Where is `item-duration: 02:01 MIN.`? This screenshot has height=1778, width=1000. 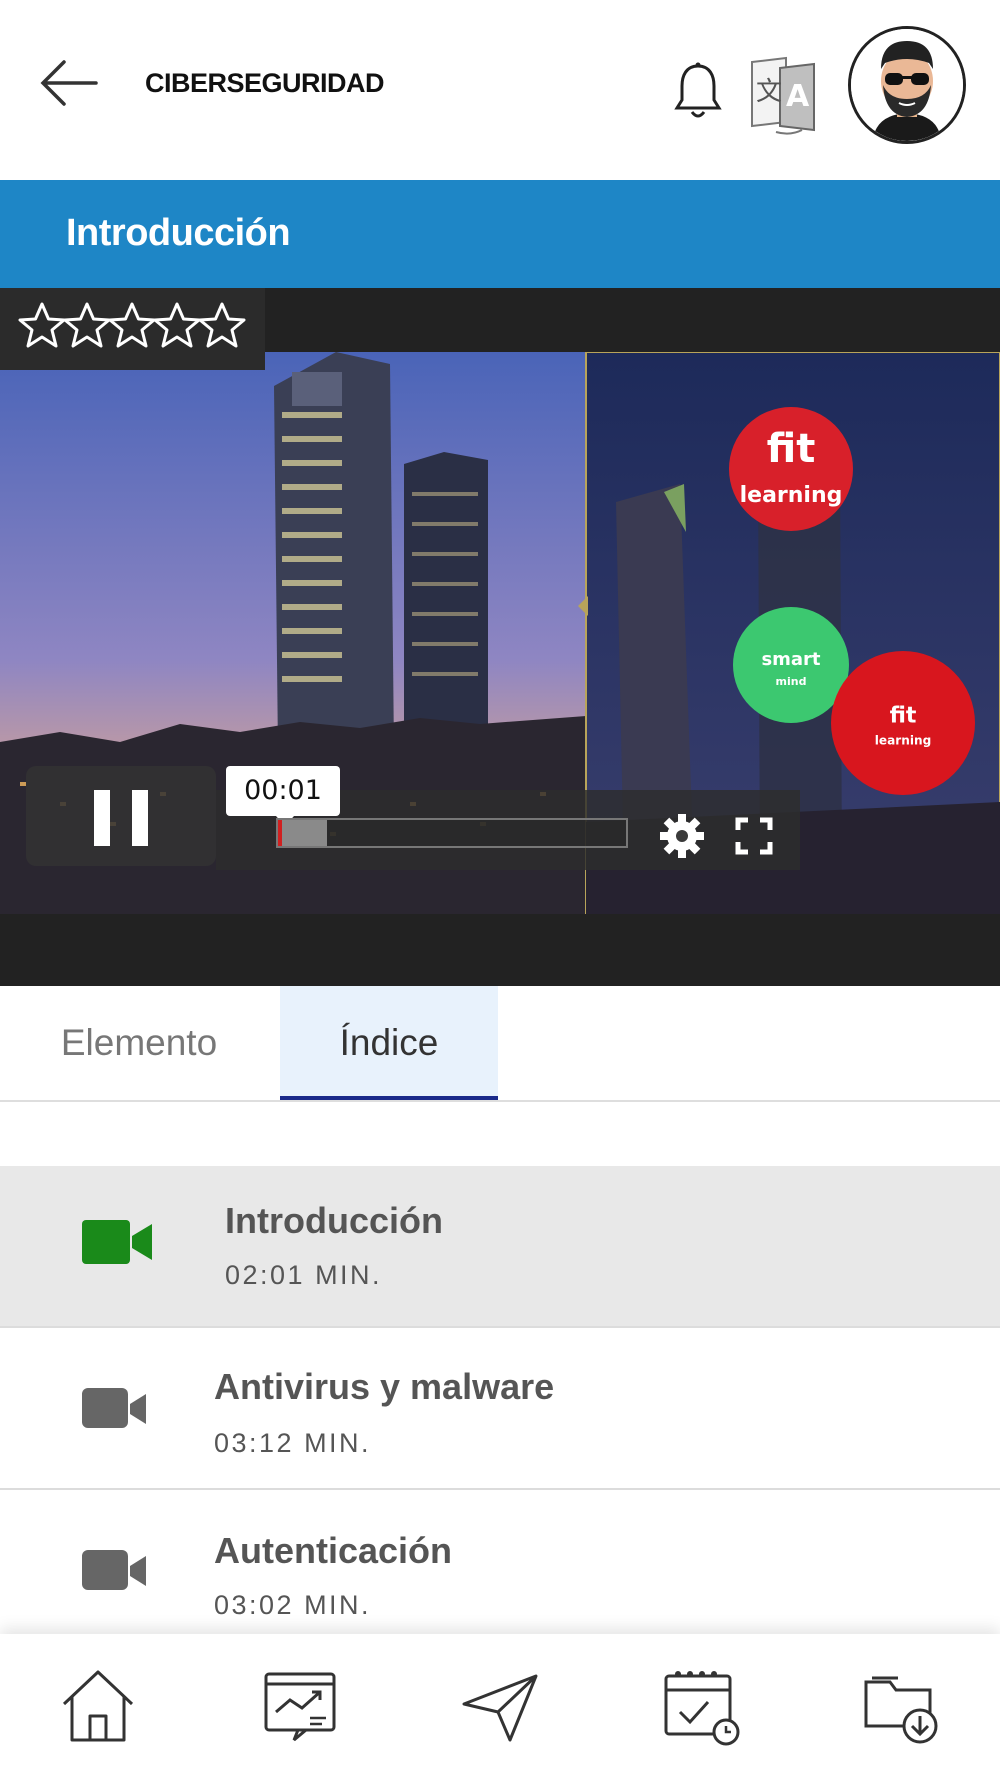
item-duration: 02:01 MIN. is located at coordinates (304, 1275).